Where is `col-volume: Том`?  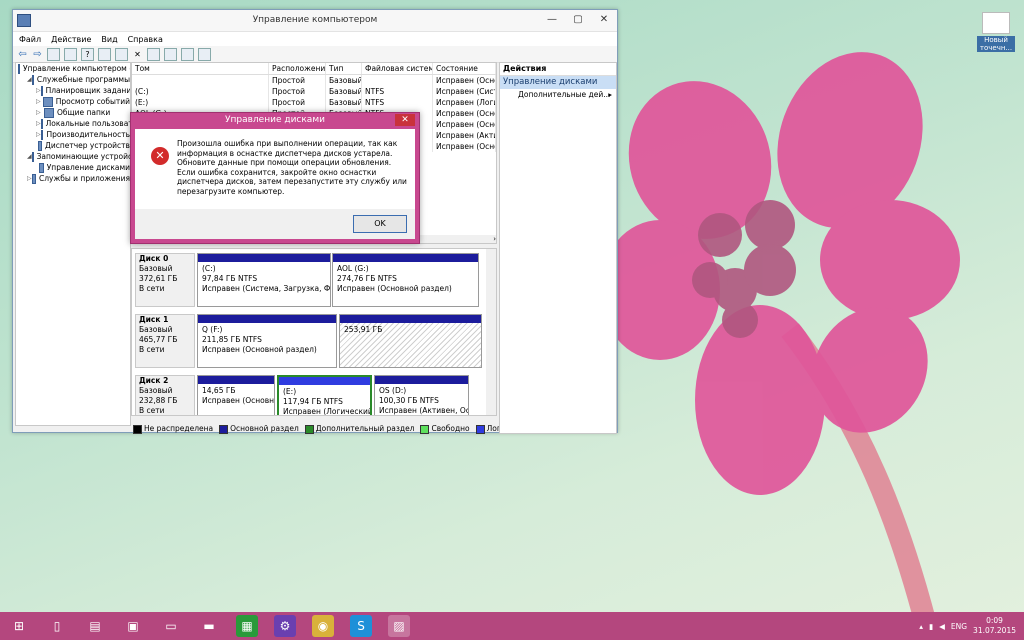 col-volume: Том is located at coordinates (200, 68).